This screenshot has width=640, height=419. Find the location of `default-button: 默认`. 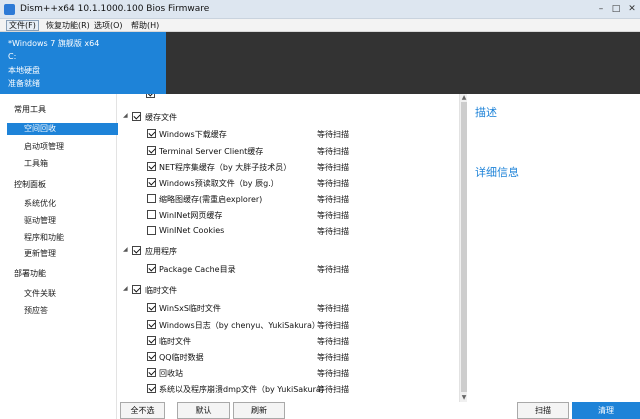

default-button: 默认 is located at coordinates (203, 410).